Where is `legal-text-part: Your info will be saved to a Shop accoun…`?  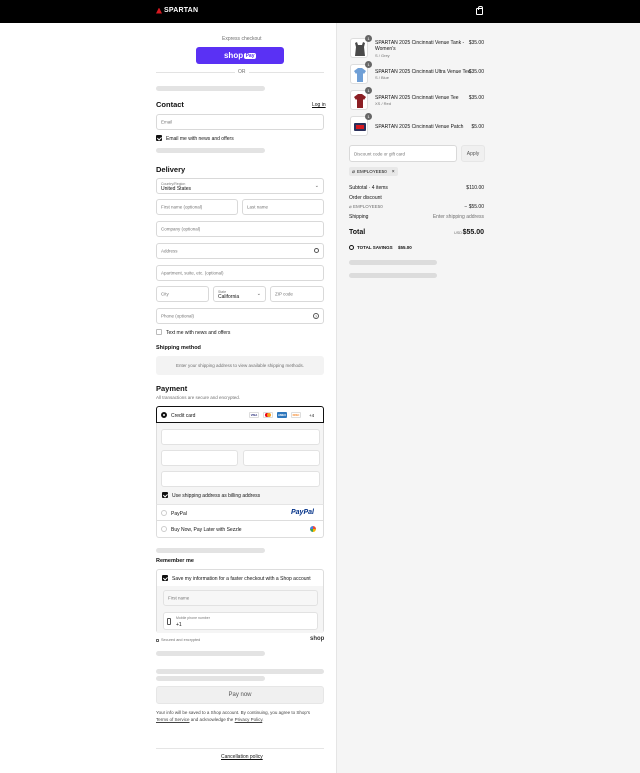
legal-text-part: Your info will be saved to a Shop accoun… is located at coordinates (233, 712).